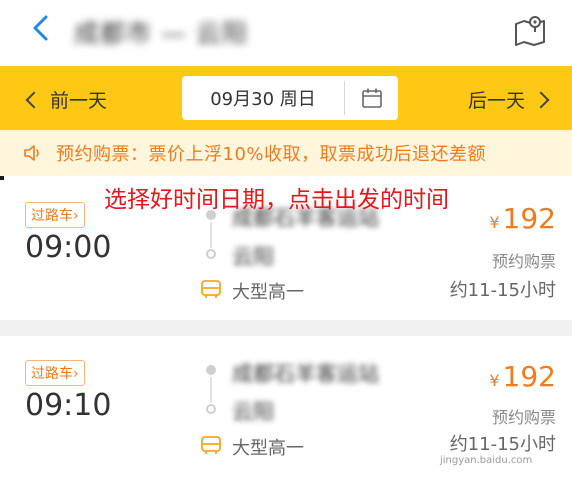  What do you see at coordinates (161, 33) in the screenshot?
I see `route-title: 成都市 — 云阳` at bounding box center [161, 33].